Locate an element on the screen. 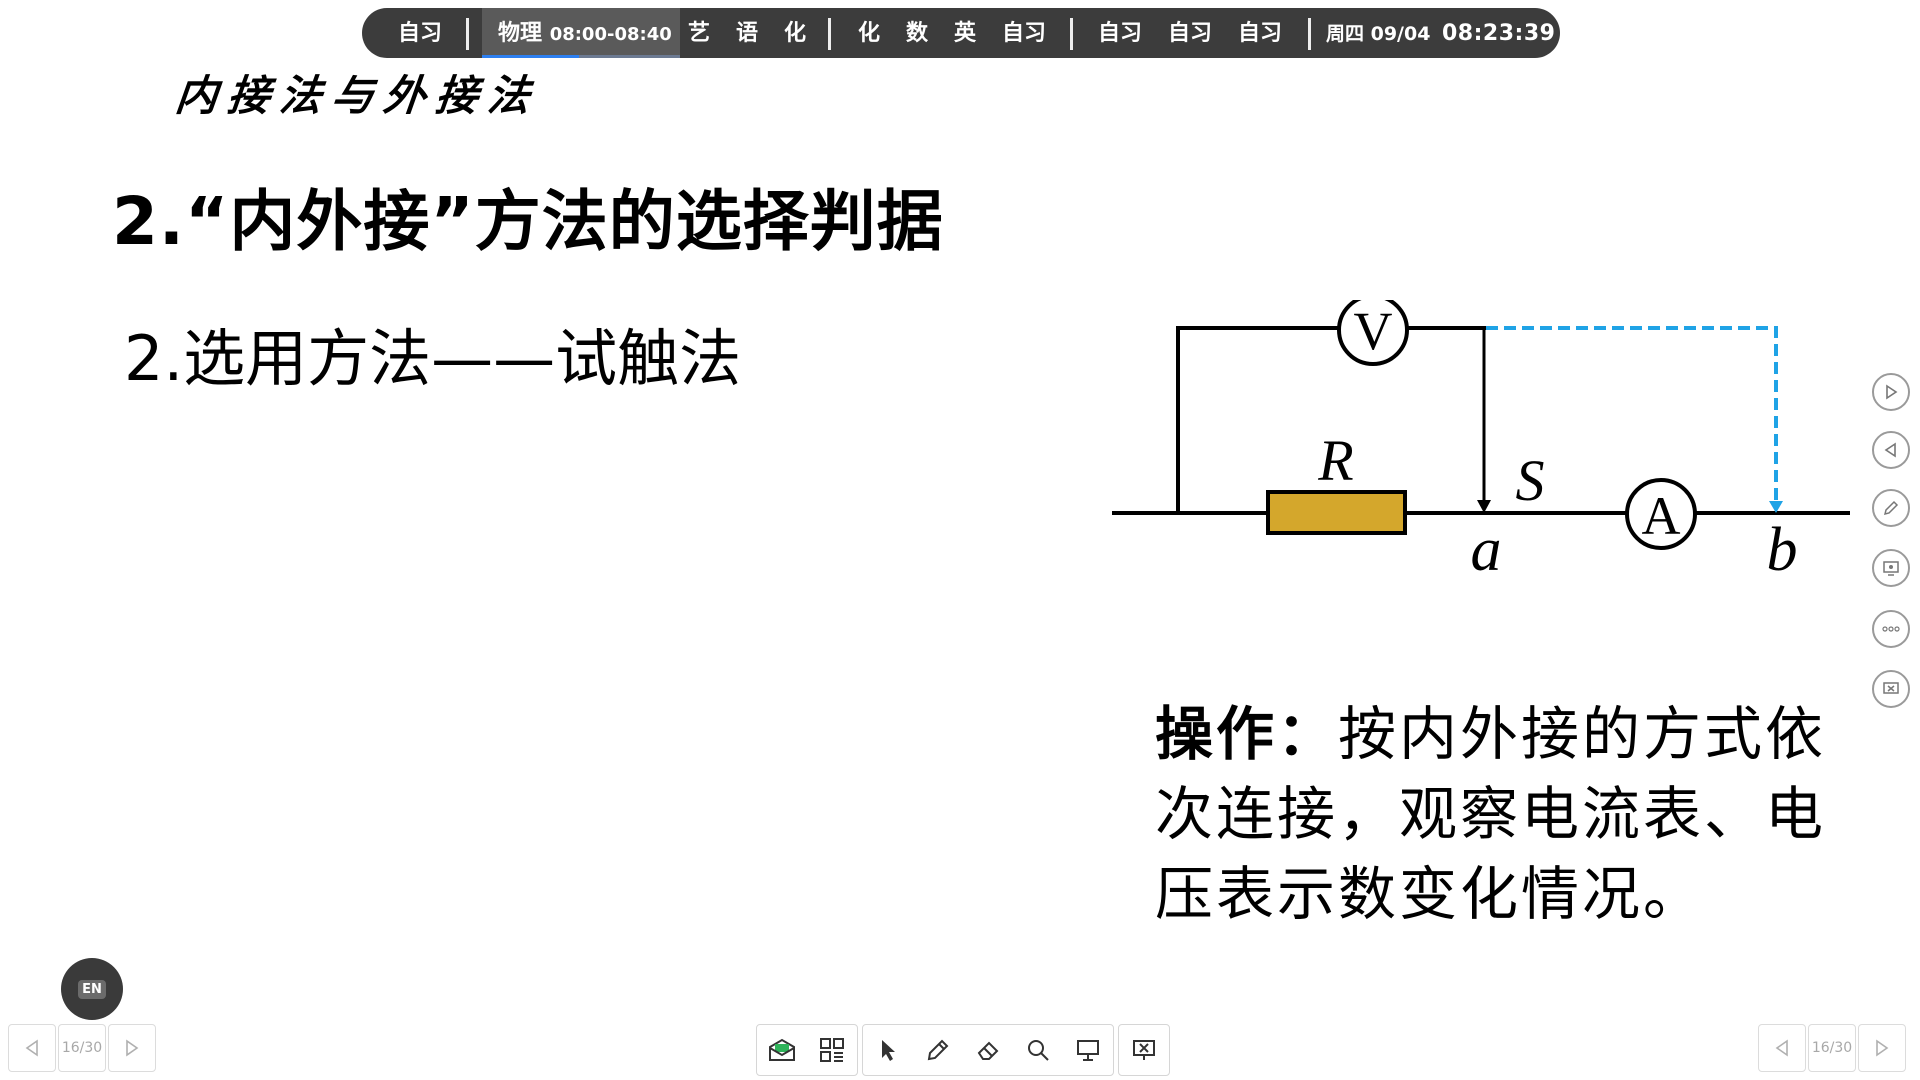 The height and width of the screenshot is (1080, 1920). play-previous-icon is located at coordinates (1891, 450).